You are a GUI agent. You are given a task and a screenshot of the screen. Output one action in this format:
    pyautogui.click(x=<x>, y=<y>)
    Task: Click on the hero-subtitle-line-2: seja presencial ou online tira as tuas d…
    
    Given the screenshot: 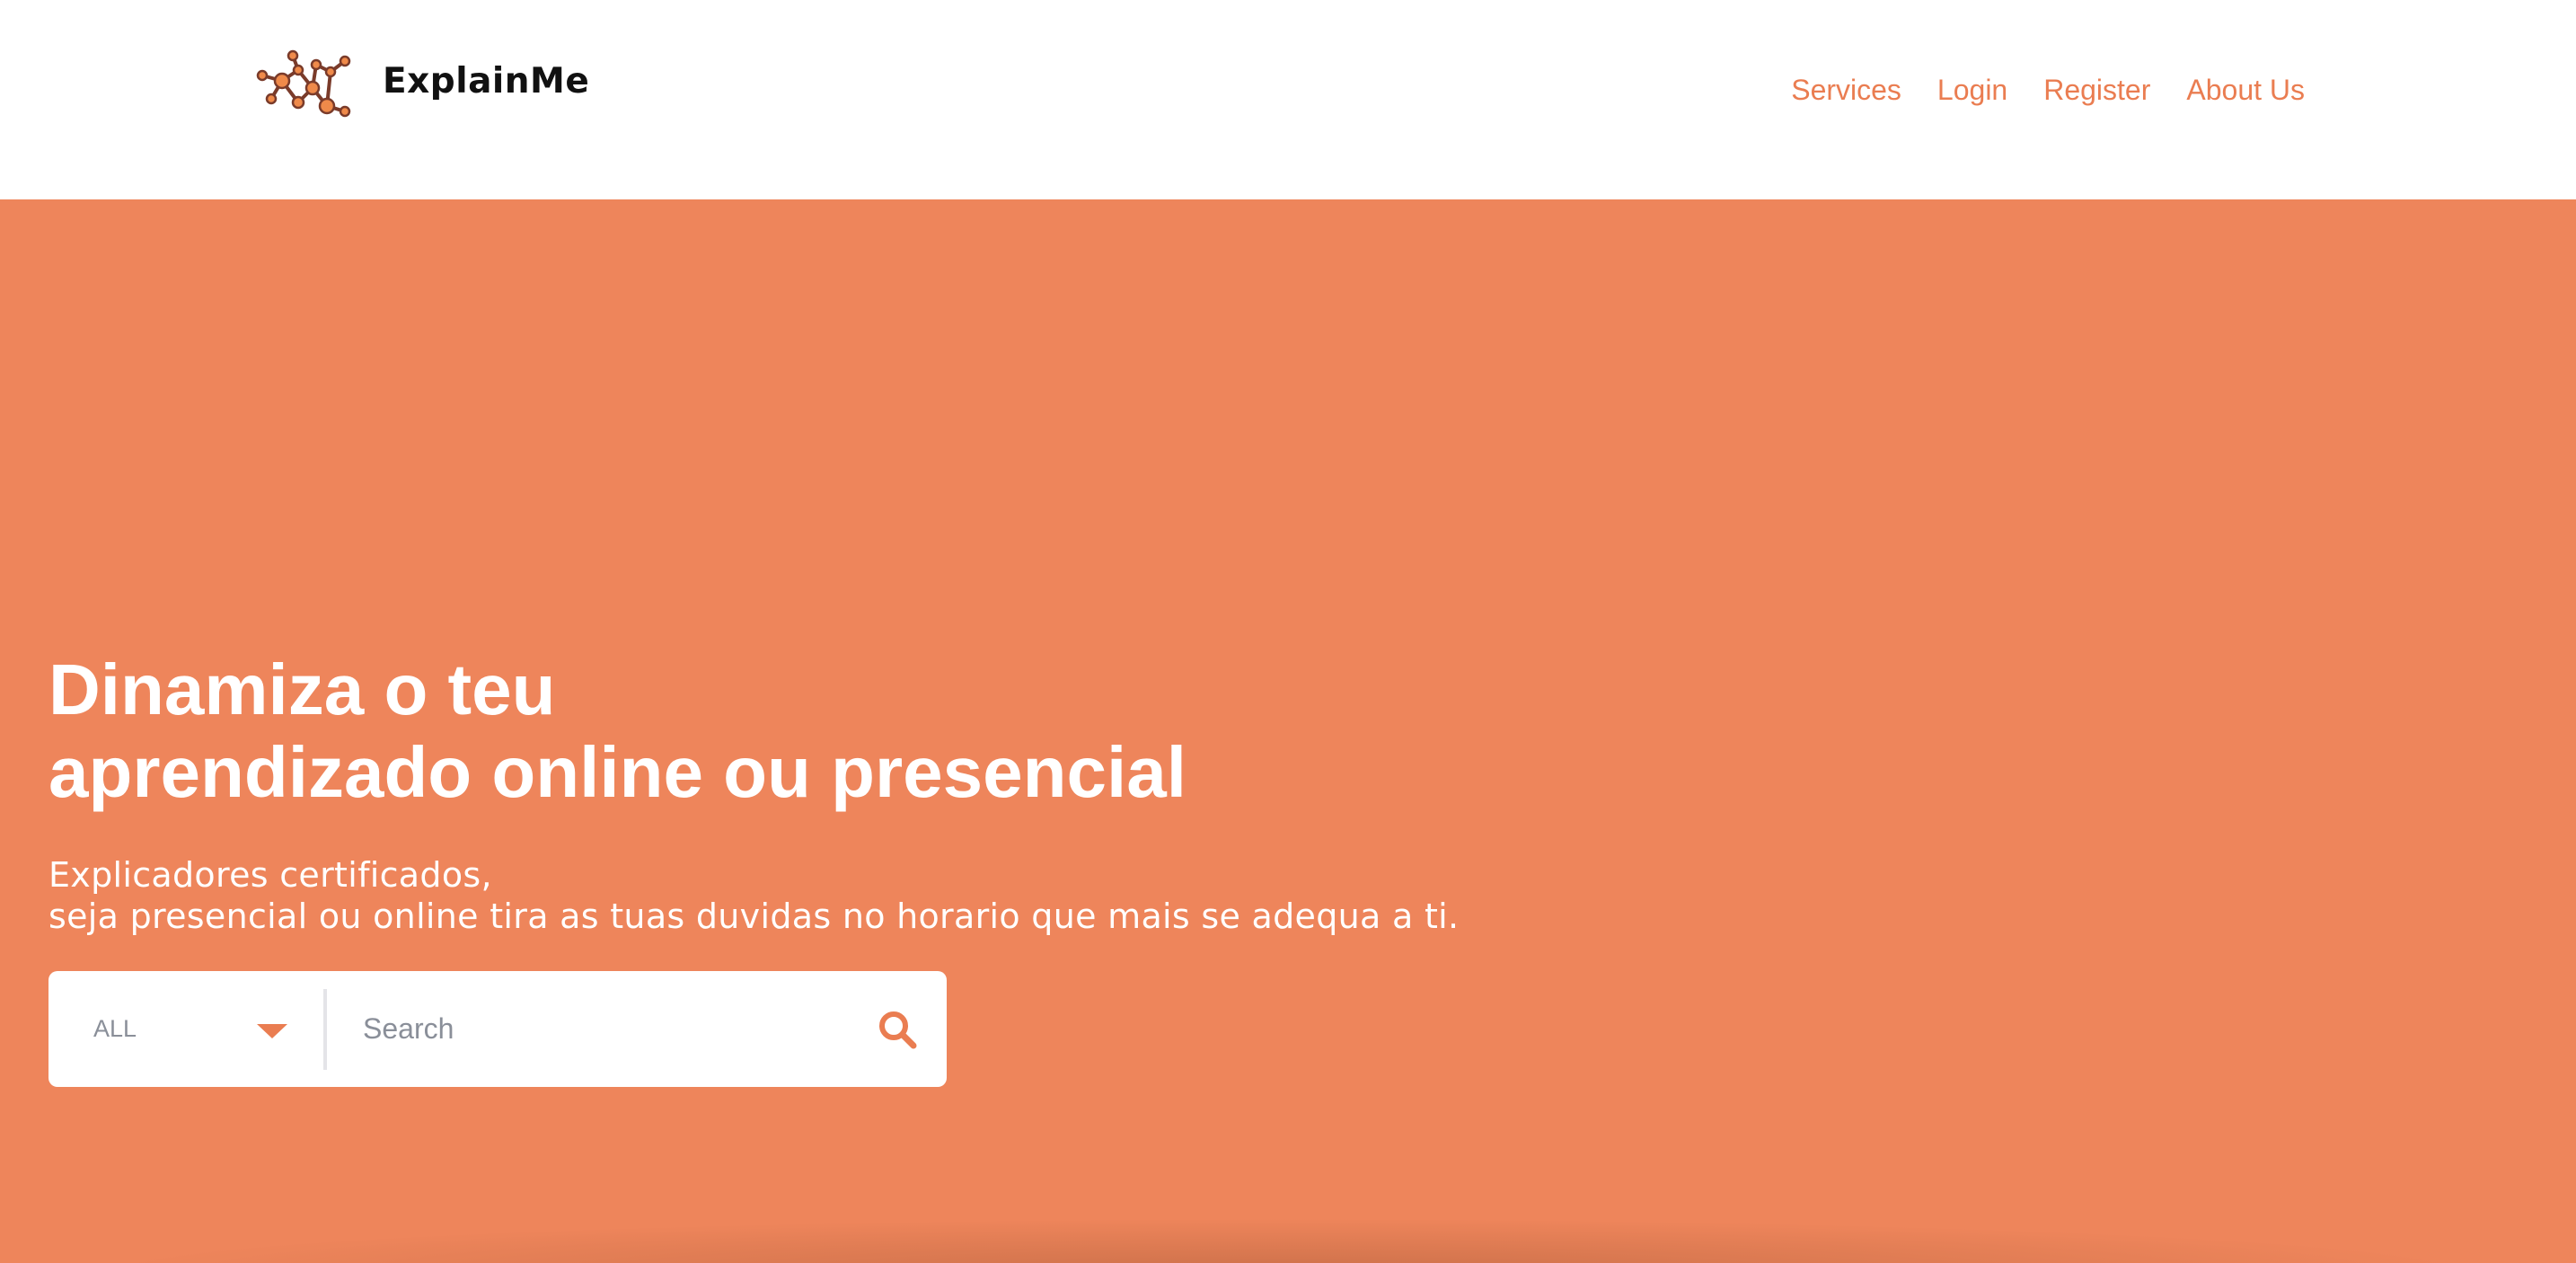 What is the action you would take?
    pyautogui.click(x=754, y=916)
    